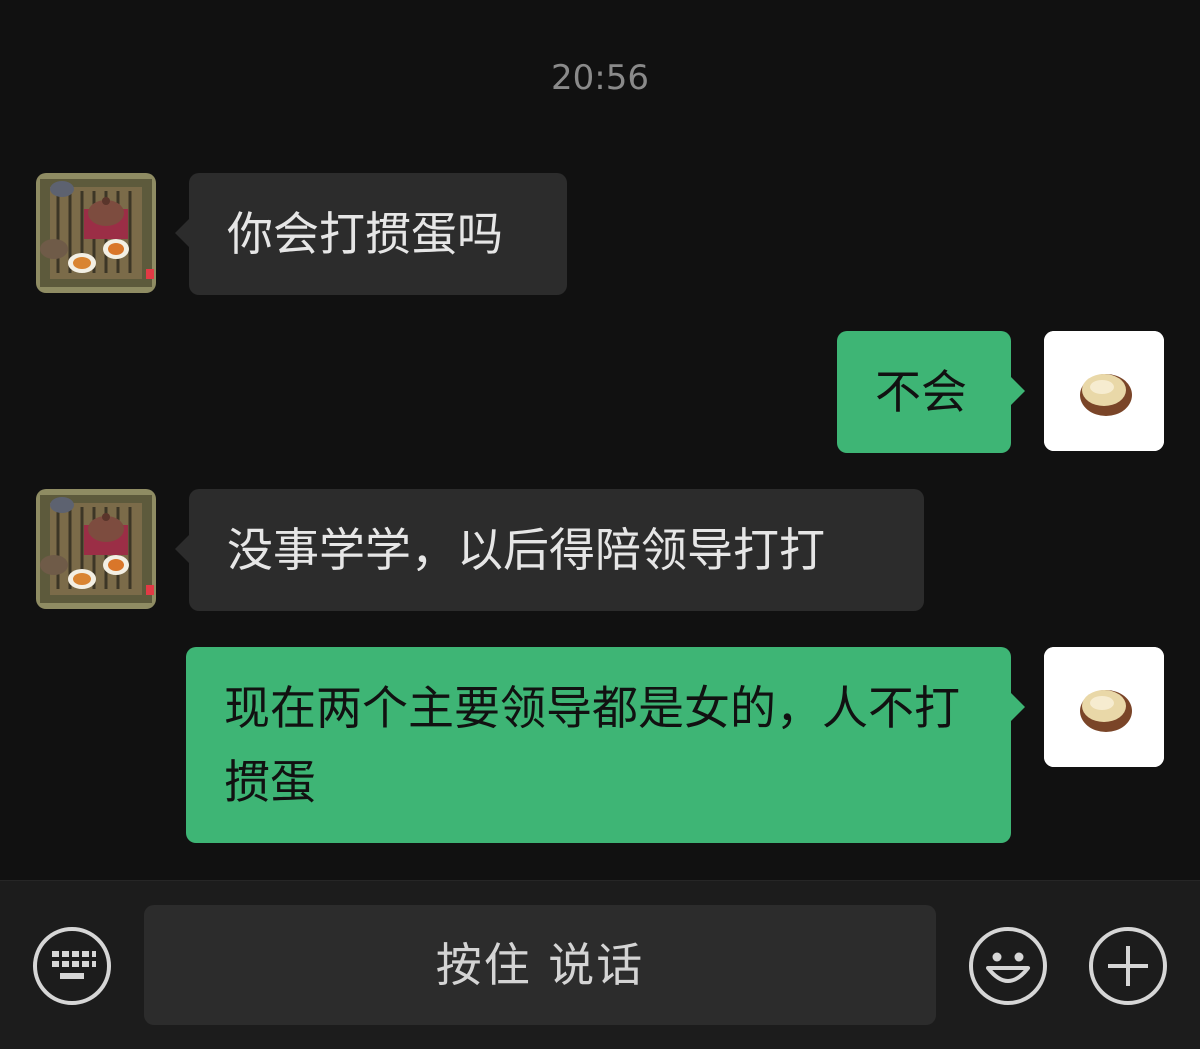 The width and height of the screenshot is (1200, 1049). Describe the element at coordinates (592, 745) in the screenshot. I see `message-text: 现在两个主要领导都是女的，人不打掼蛋` at that location.